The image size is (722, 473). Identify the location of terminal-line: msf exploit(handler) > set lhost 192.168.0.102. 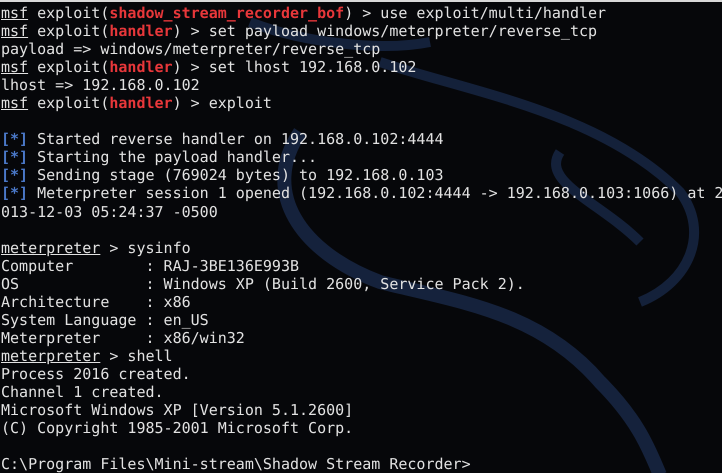
(209, 67).